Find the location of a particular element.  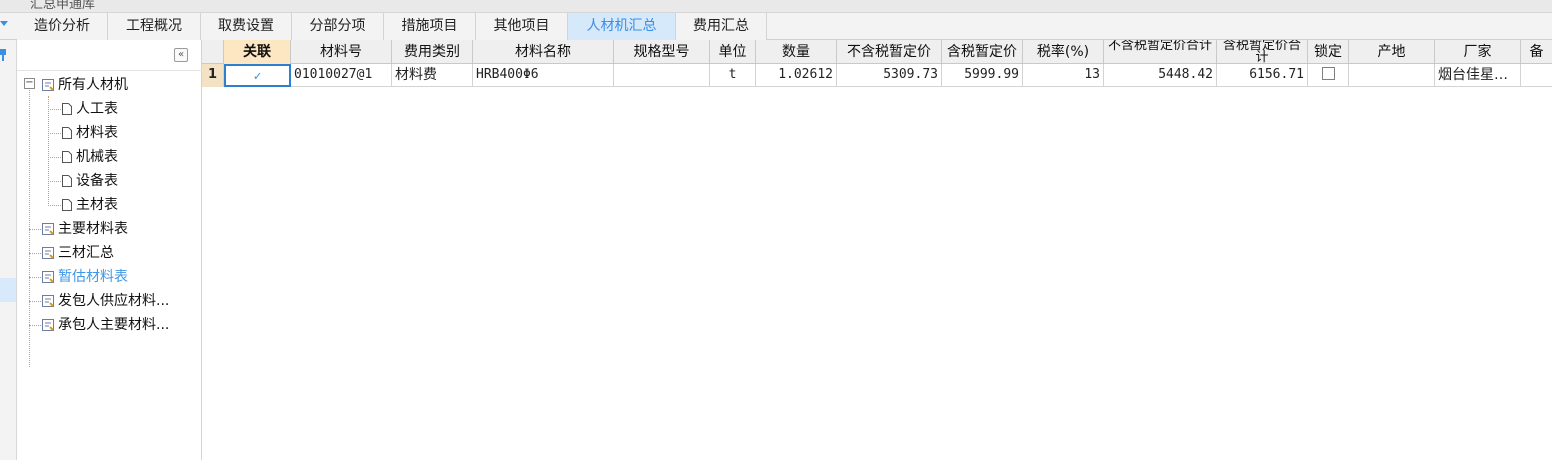

tree-item-labor-table: 人工表 is located at coordinates (89, 109).